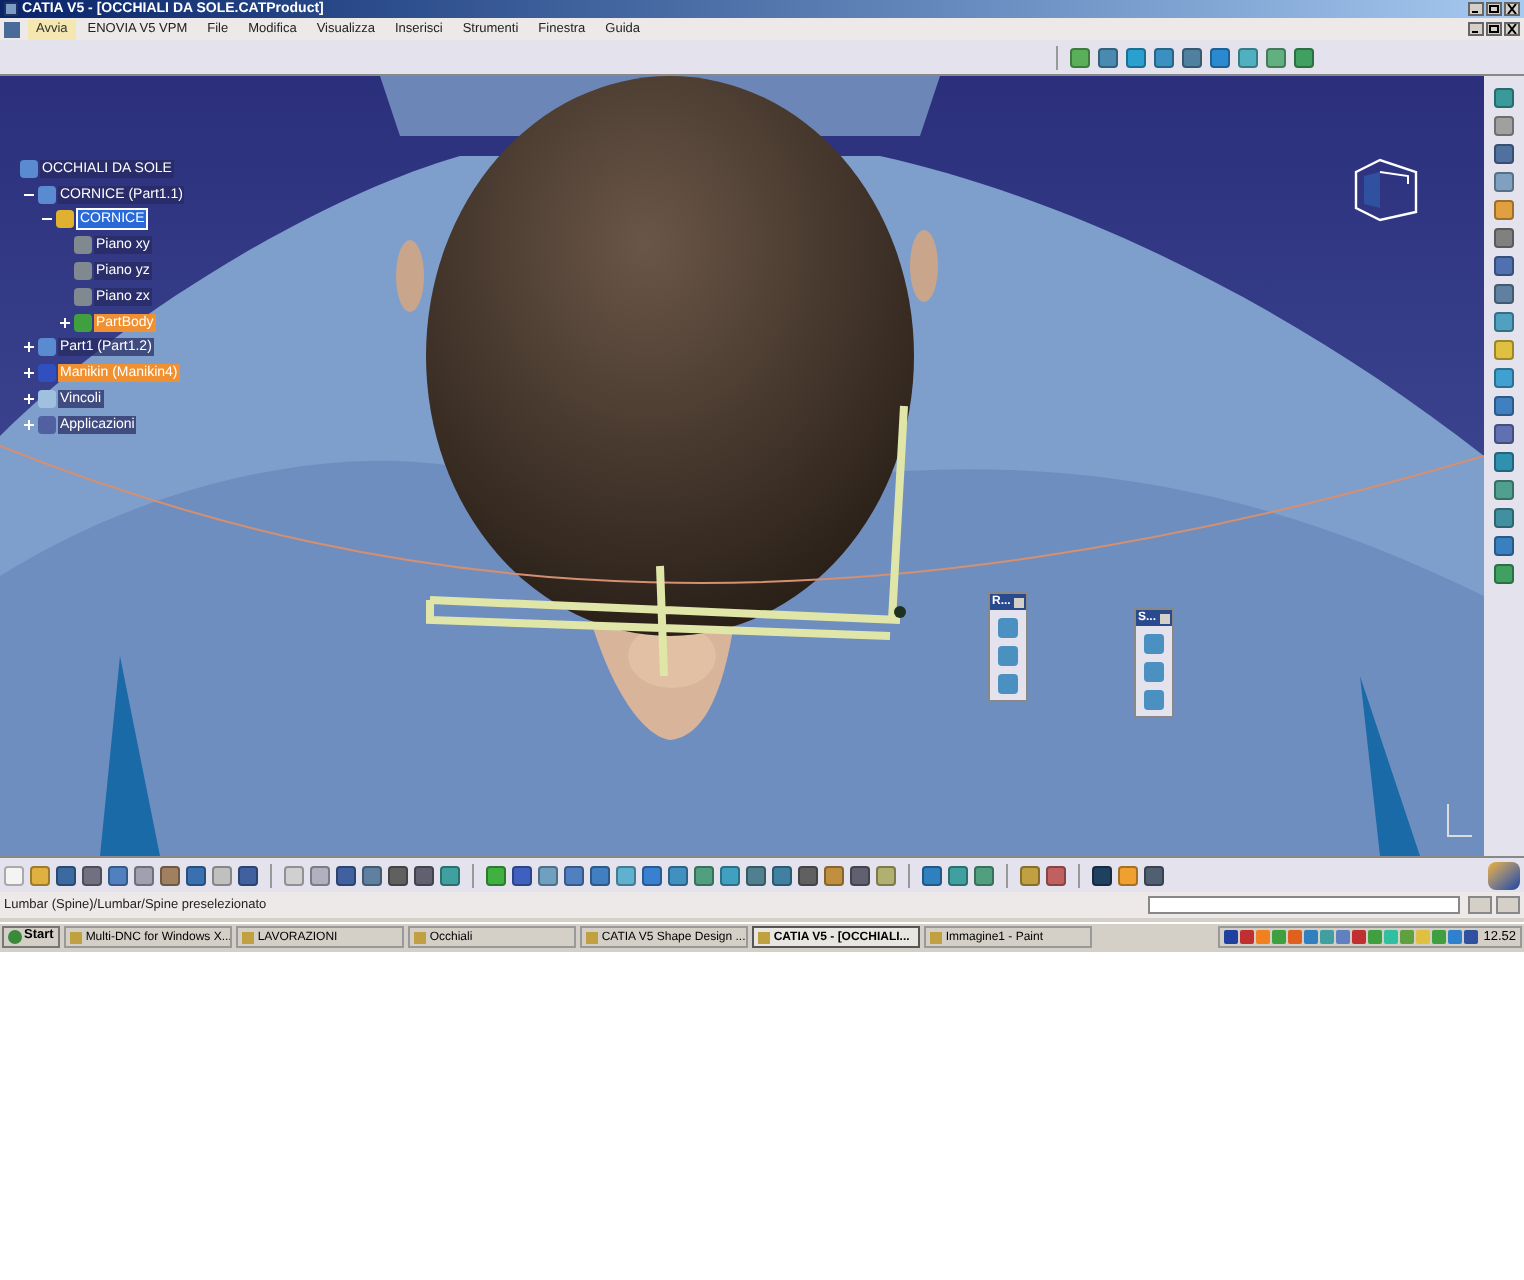 The width and height of the screenshot is (1524, 1280). I want to click on command-input-field, so click(1304, 905).